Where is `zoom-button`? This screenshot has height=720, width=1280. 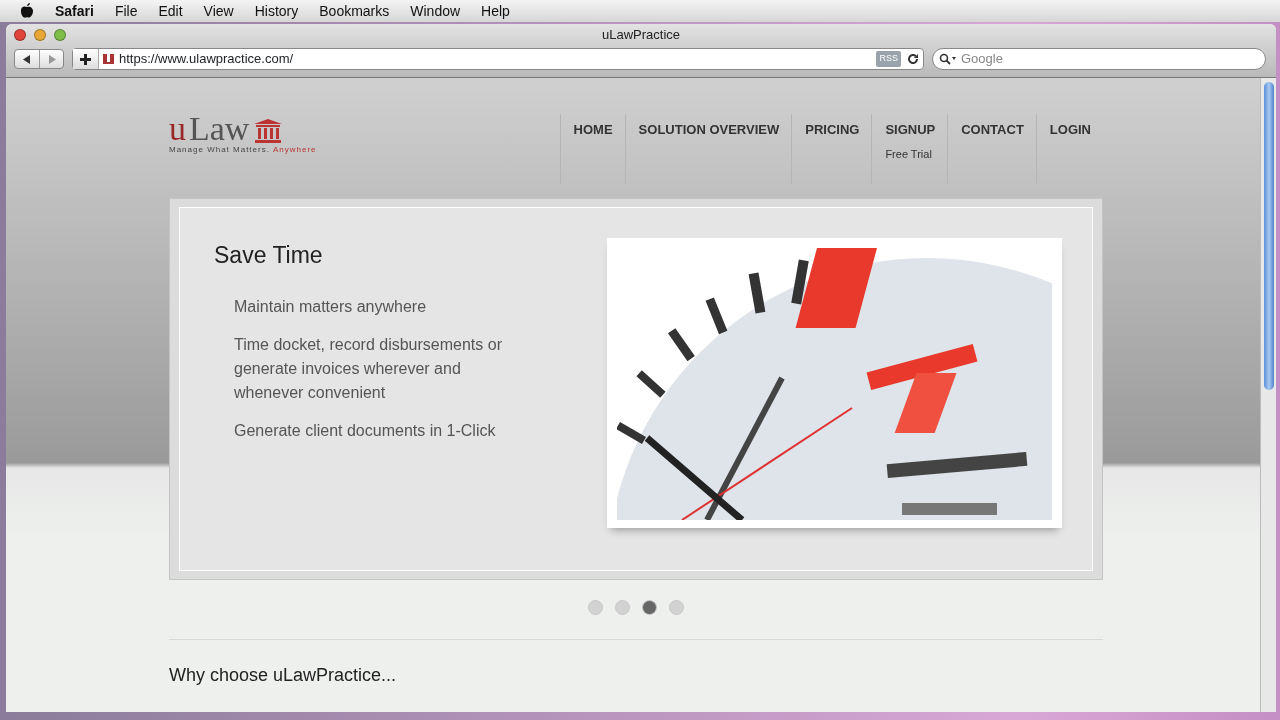
zoom-button is located at coordinates (60, 35).